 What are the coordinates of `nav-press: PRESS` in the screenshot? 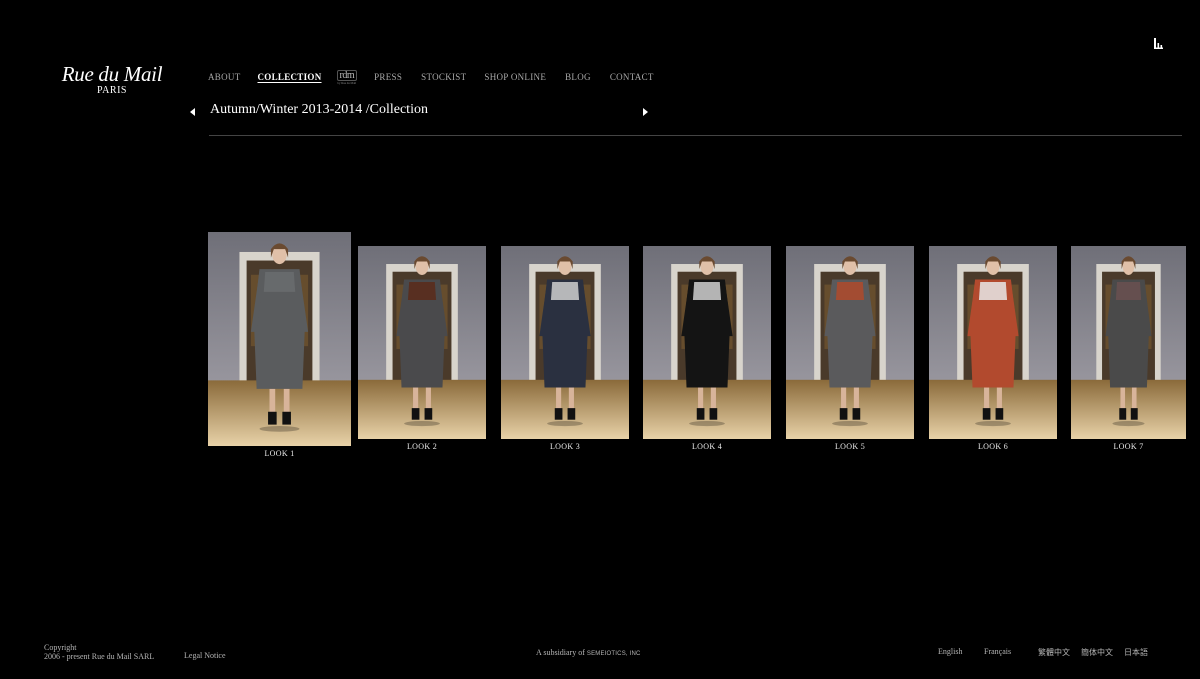 It's located at (388, 77).